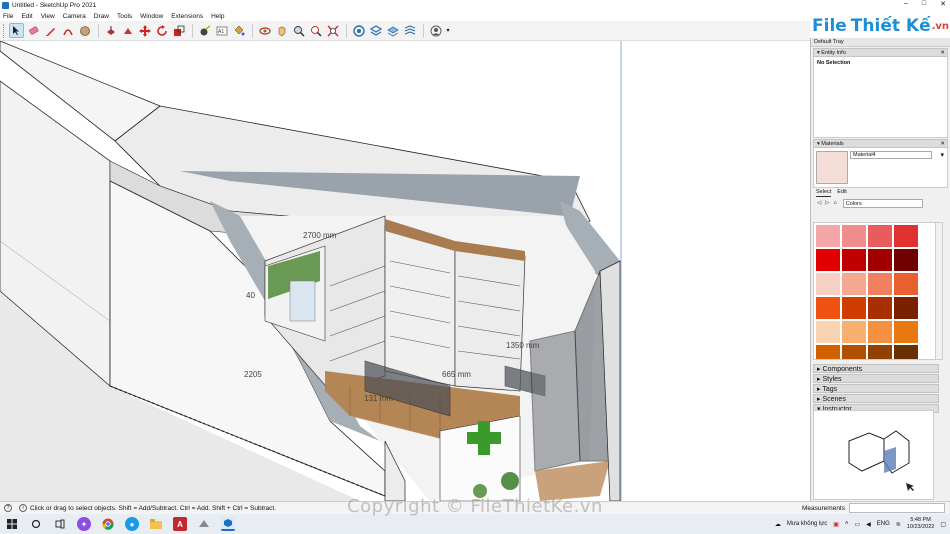 Image resolution: width=950 pixels, height=534 pixels. What do you see at coordinates (924, 4) in the screenshot?
I see `maximize-button: □` at bounding box center [924, 4].